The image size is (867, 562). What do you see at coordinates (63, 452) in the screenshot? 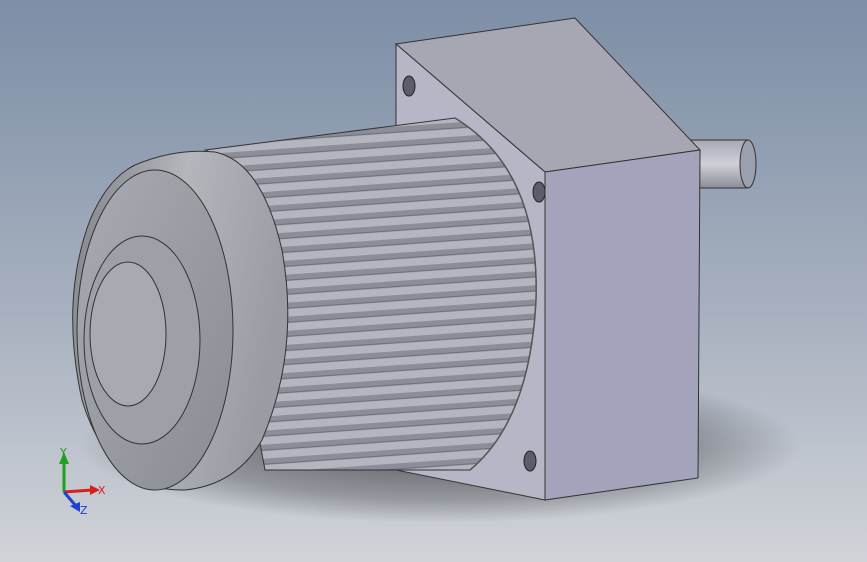
I see `y-axis-label: Y` at bounding box center [63, 452].